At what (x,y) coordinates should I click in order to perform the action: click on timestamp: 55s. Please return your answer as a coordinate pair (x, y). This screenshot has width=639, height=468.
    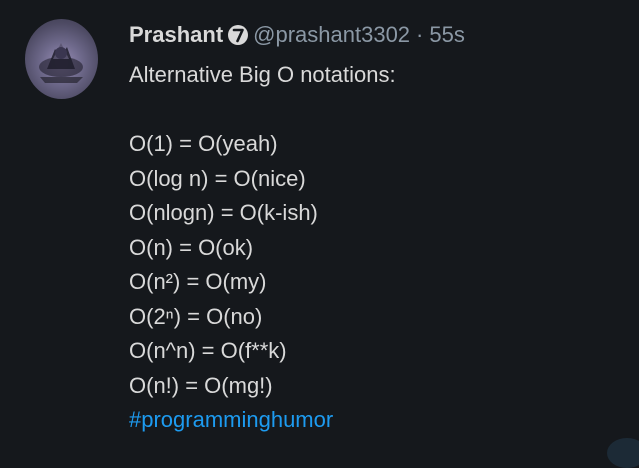
    Looking at the image, I should click on (446, 35).